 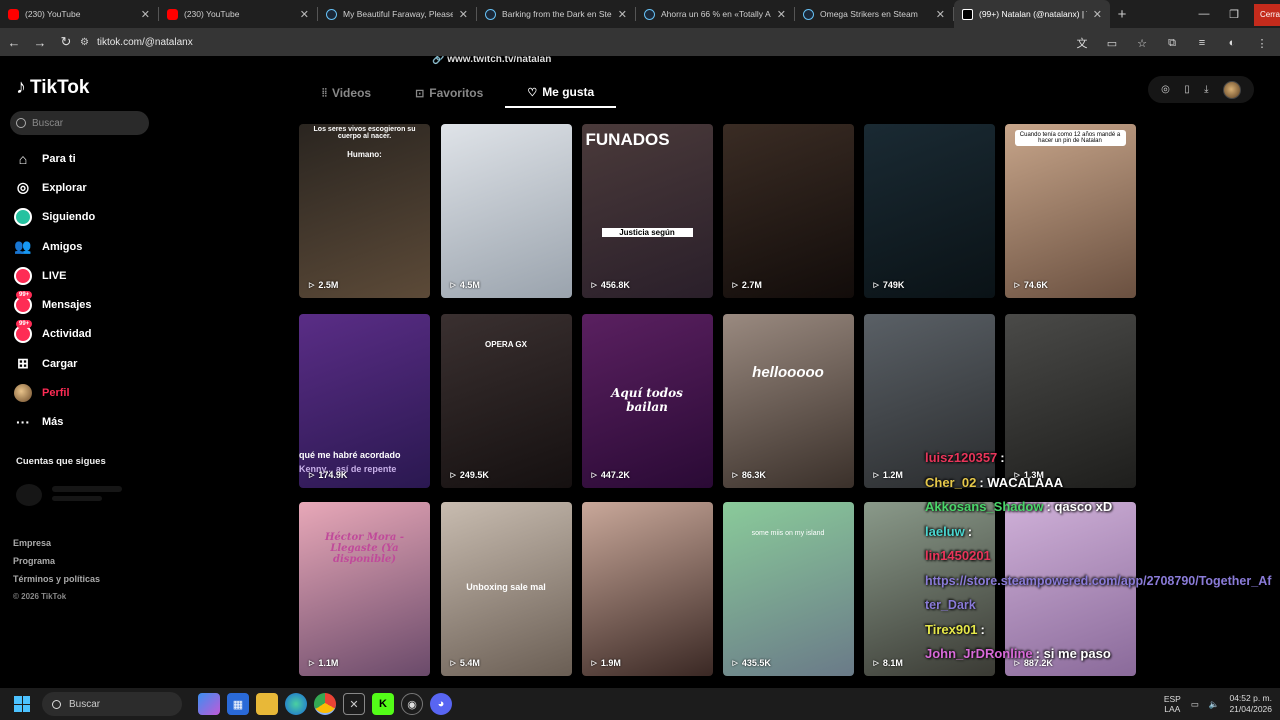 I want to click on browser-tab: Ahorra un 66 % en «Totally Acc ✕, so click(x=715, y=14).